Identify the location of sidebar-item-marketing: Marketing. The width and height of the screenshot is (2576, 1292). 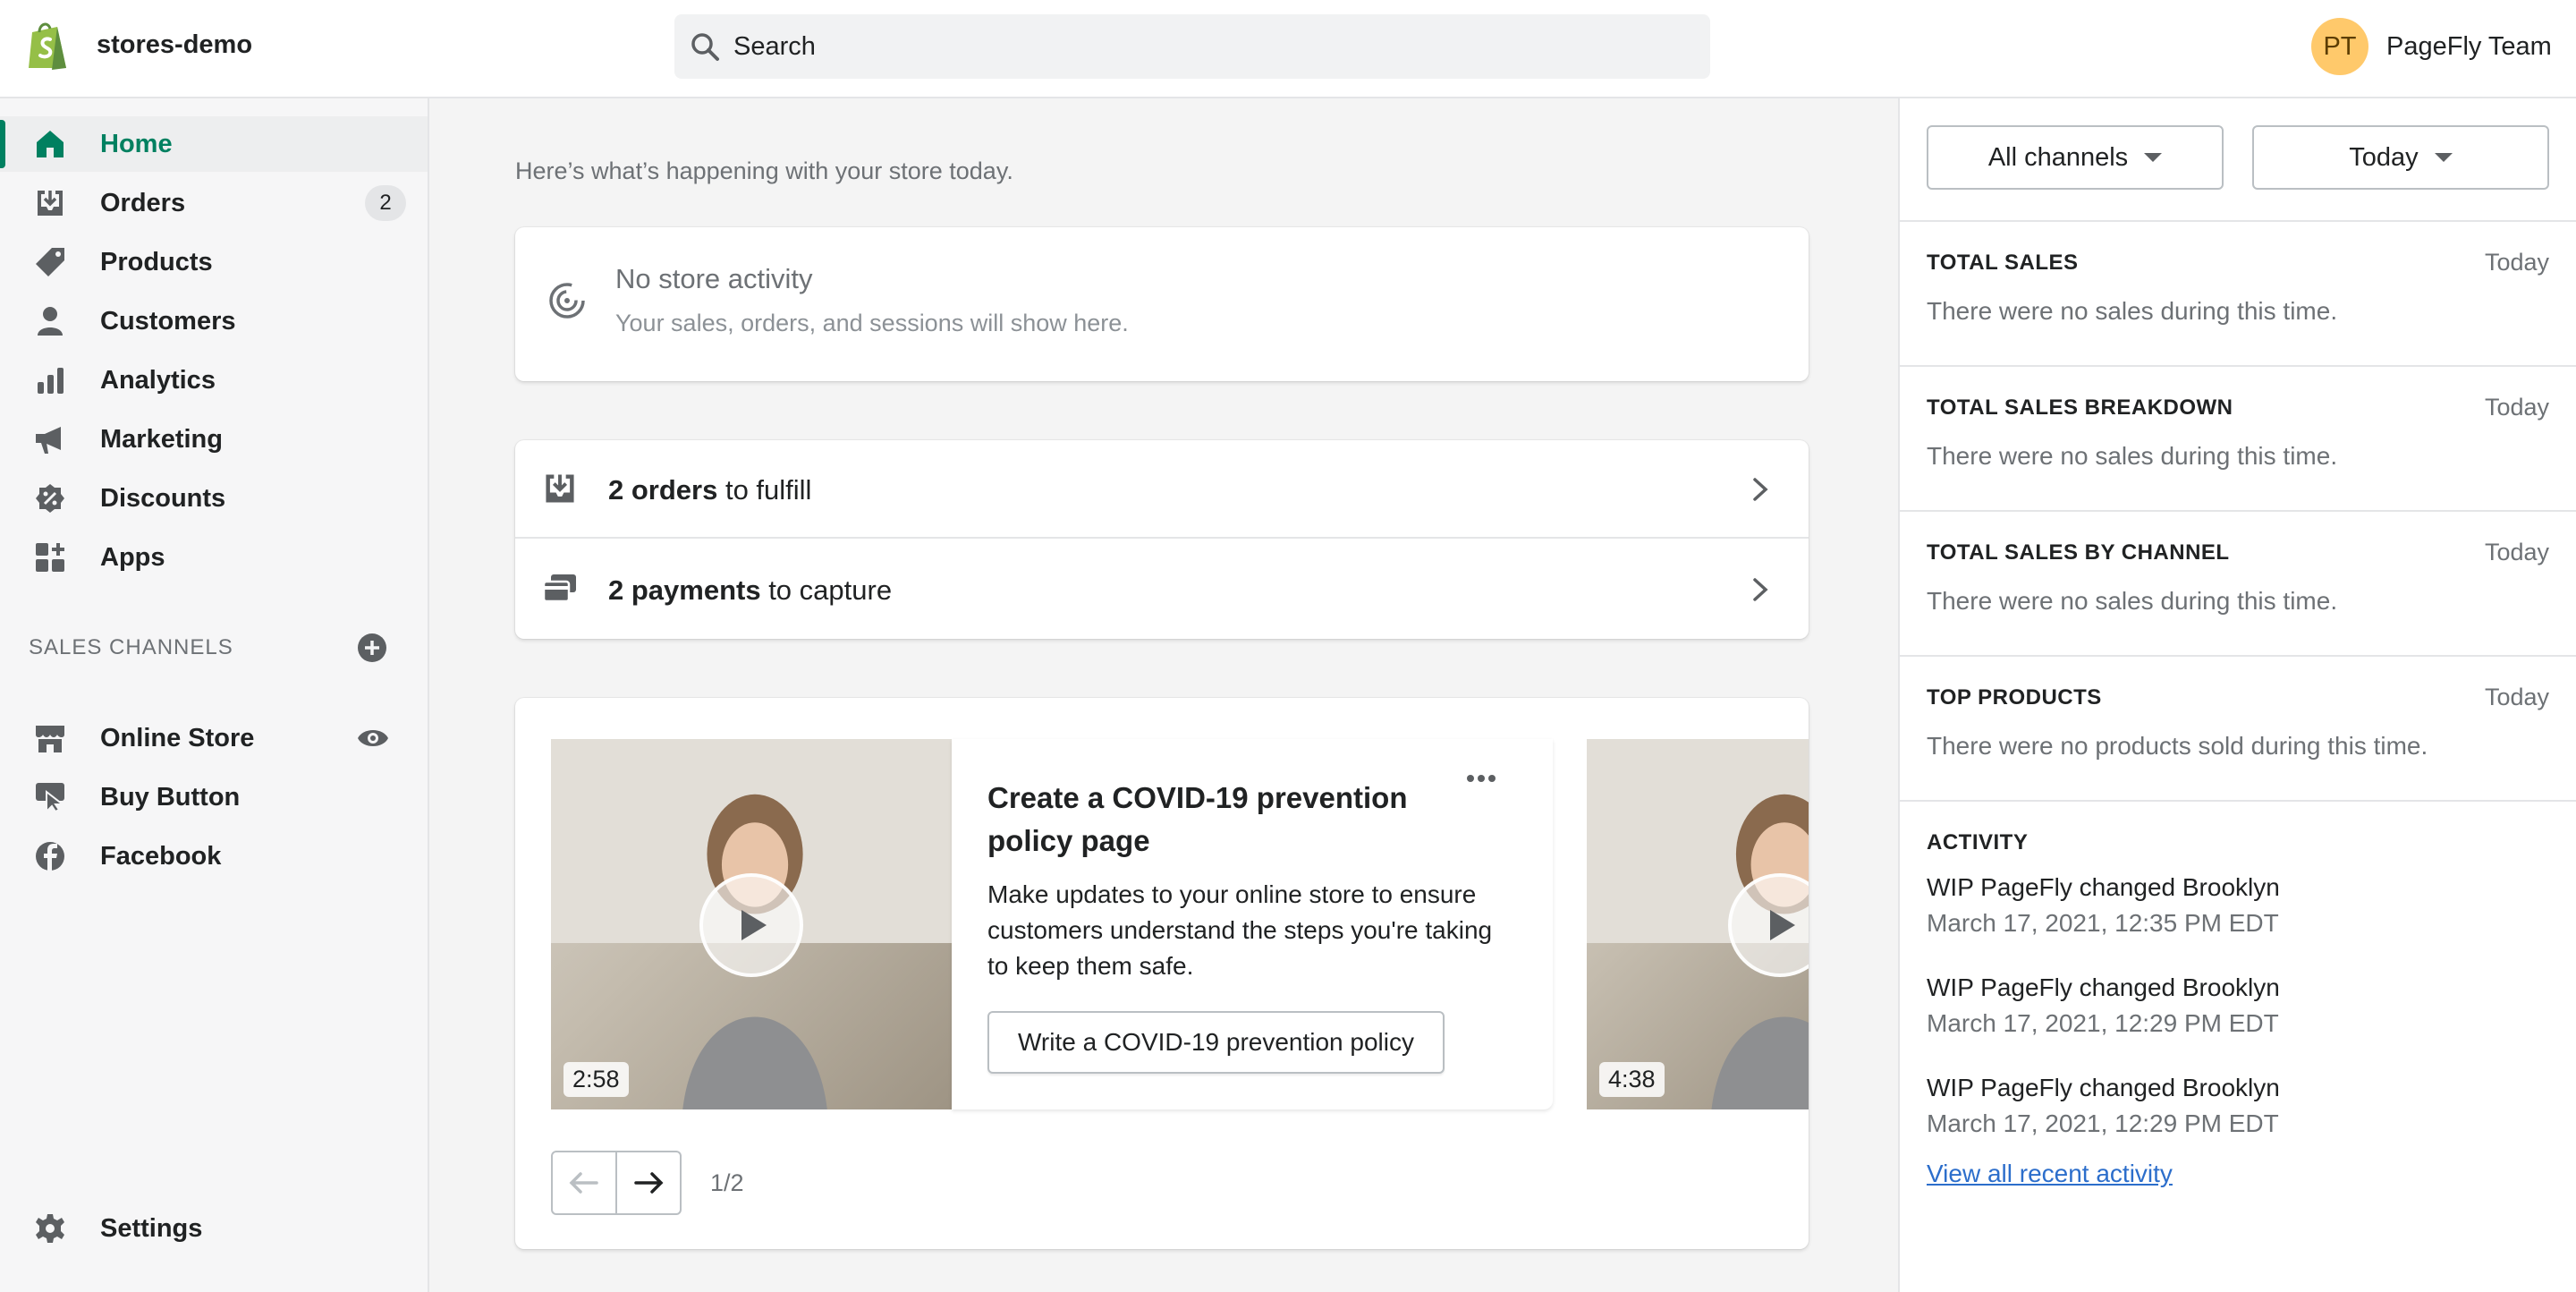
(214, 439).